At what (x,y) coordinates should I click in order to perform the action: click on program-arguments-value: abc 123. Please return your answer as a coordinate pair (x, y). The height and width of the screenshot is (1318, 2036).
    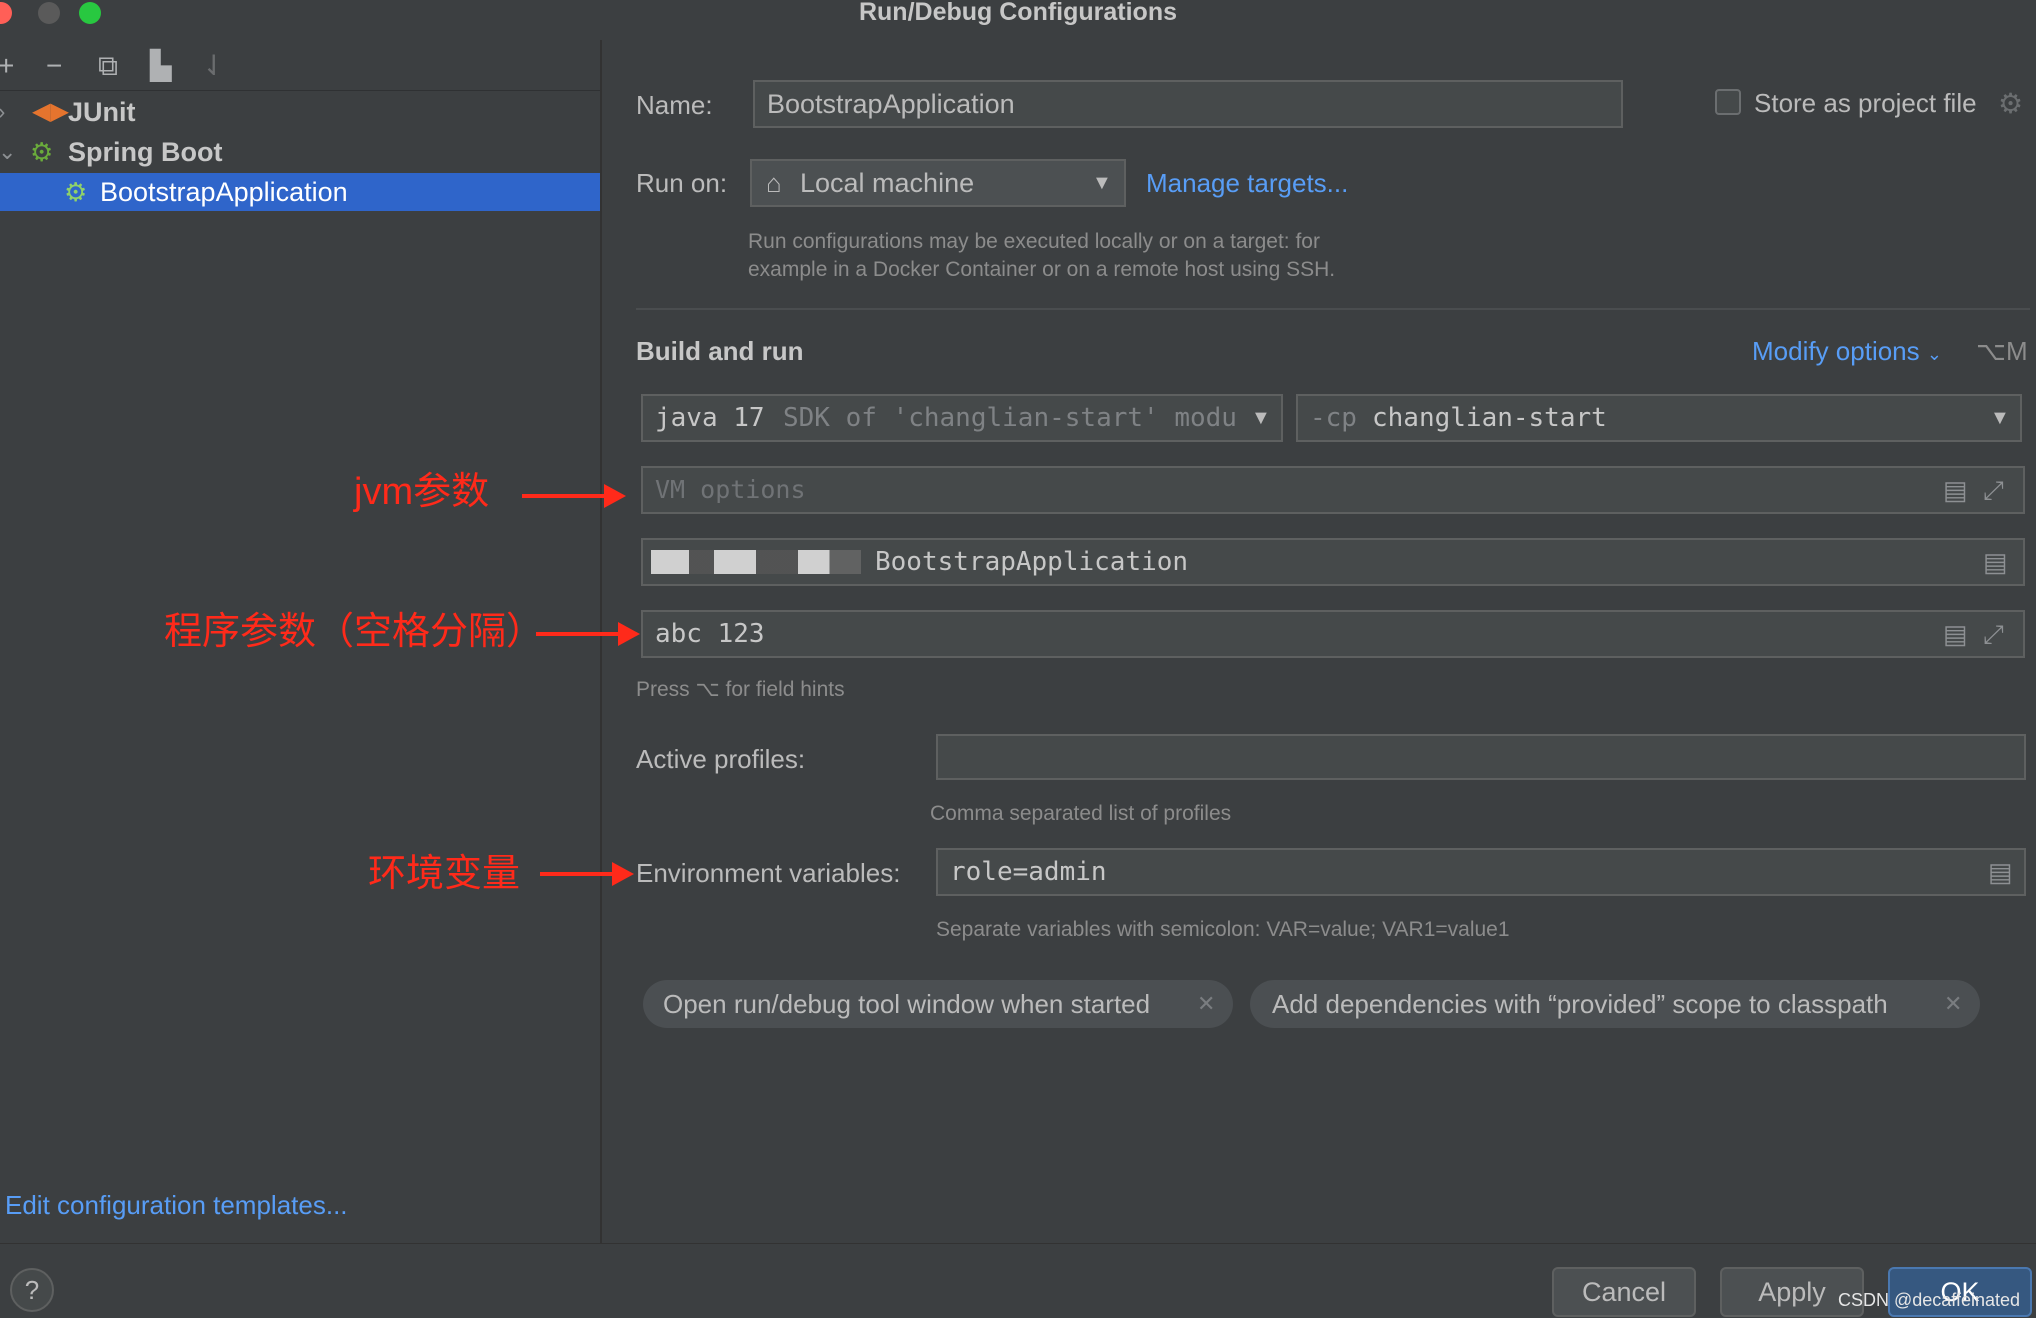
    Looking at the image, I should click on (710, 634).